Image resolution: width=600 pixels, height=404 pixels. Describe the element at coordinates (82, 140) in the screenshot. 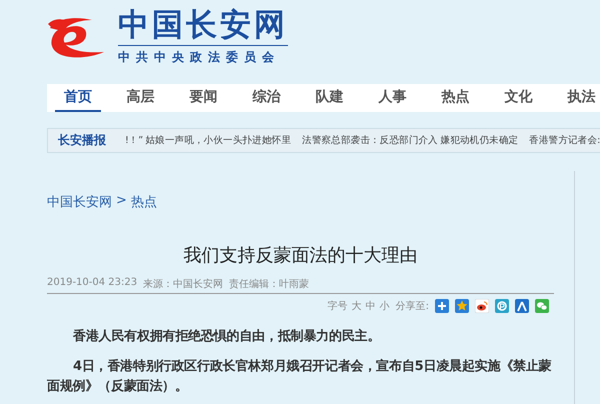

I see `ticker-label: 长安播报` at that location.